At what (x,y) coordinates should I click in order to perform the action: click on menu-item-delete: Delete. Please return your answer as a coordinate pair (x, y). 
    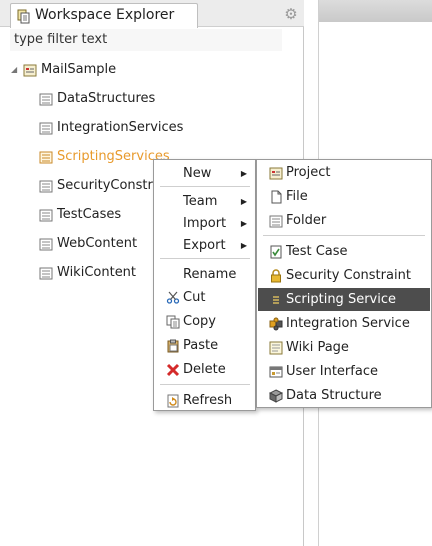
    Looking at the image, I should click on (205, 369).